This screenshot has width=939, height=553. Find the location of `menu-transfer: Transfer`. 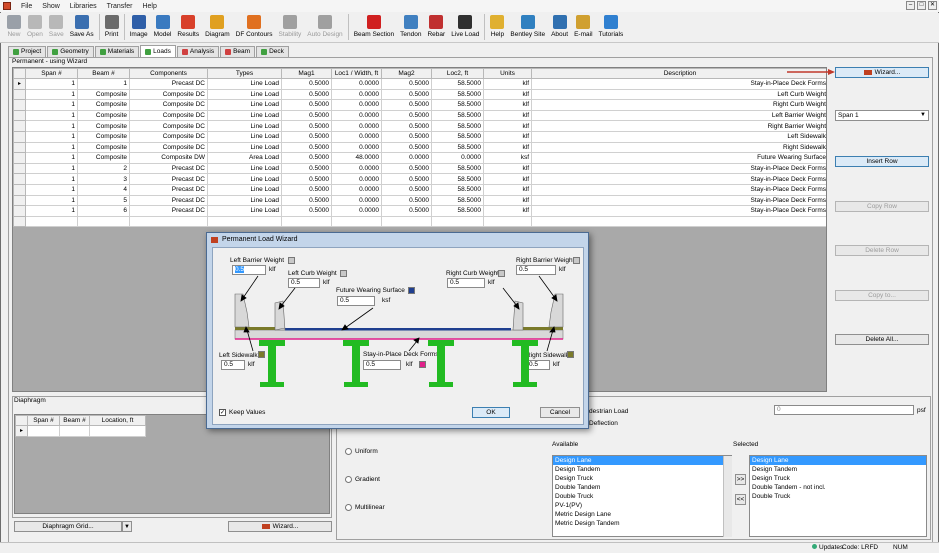

menu-transfer: Transfer is located at coordinates (120, 6).